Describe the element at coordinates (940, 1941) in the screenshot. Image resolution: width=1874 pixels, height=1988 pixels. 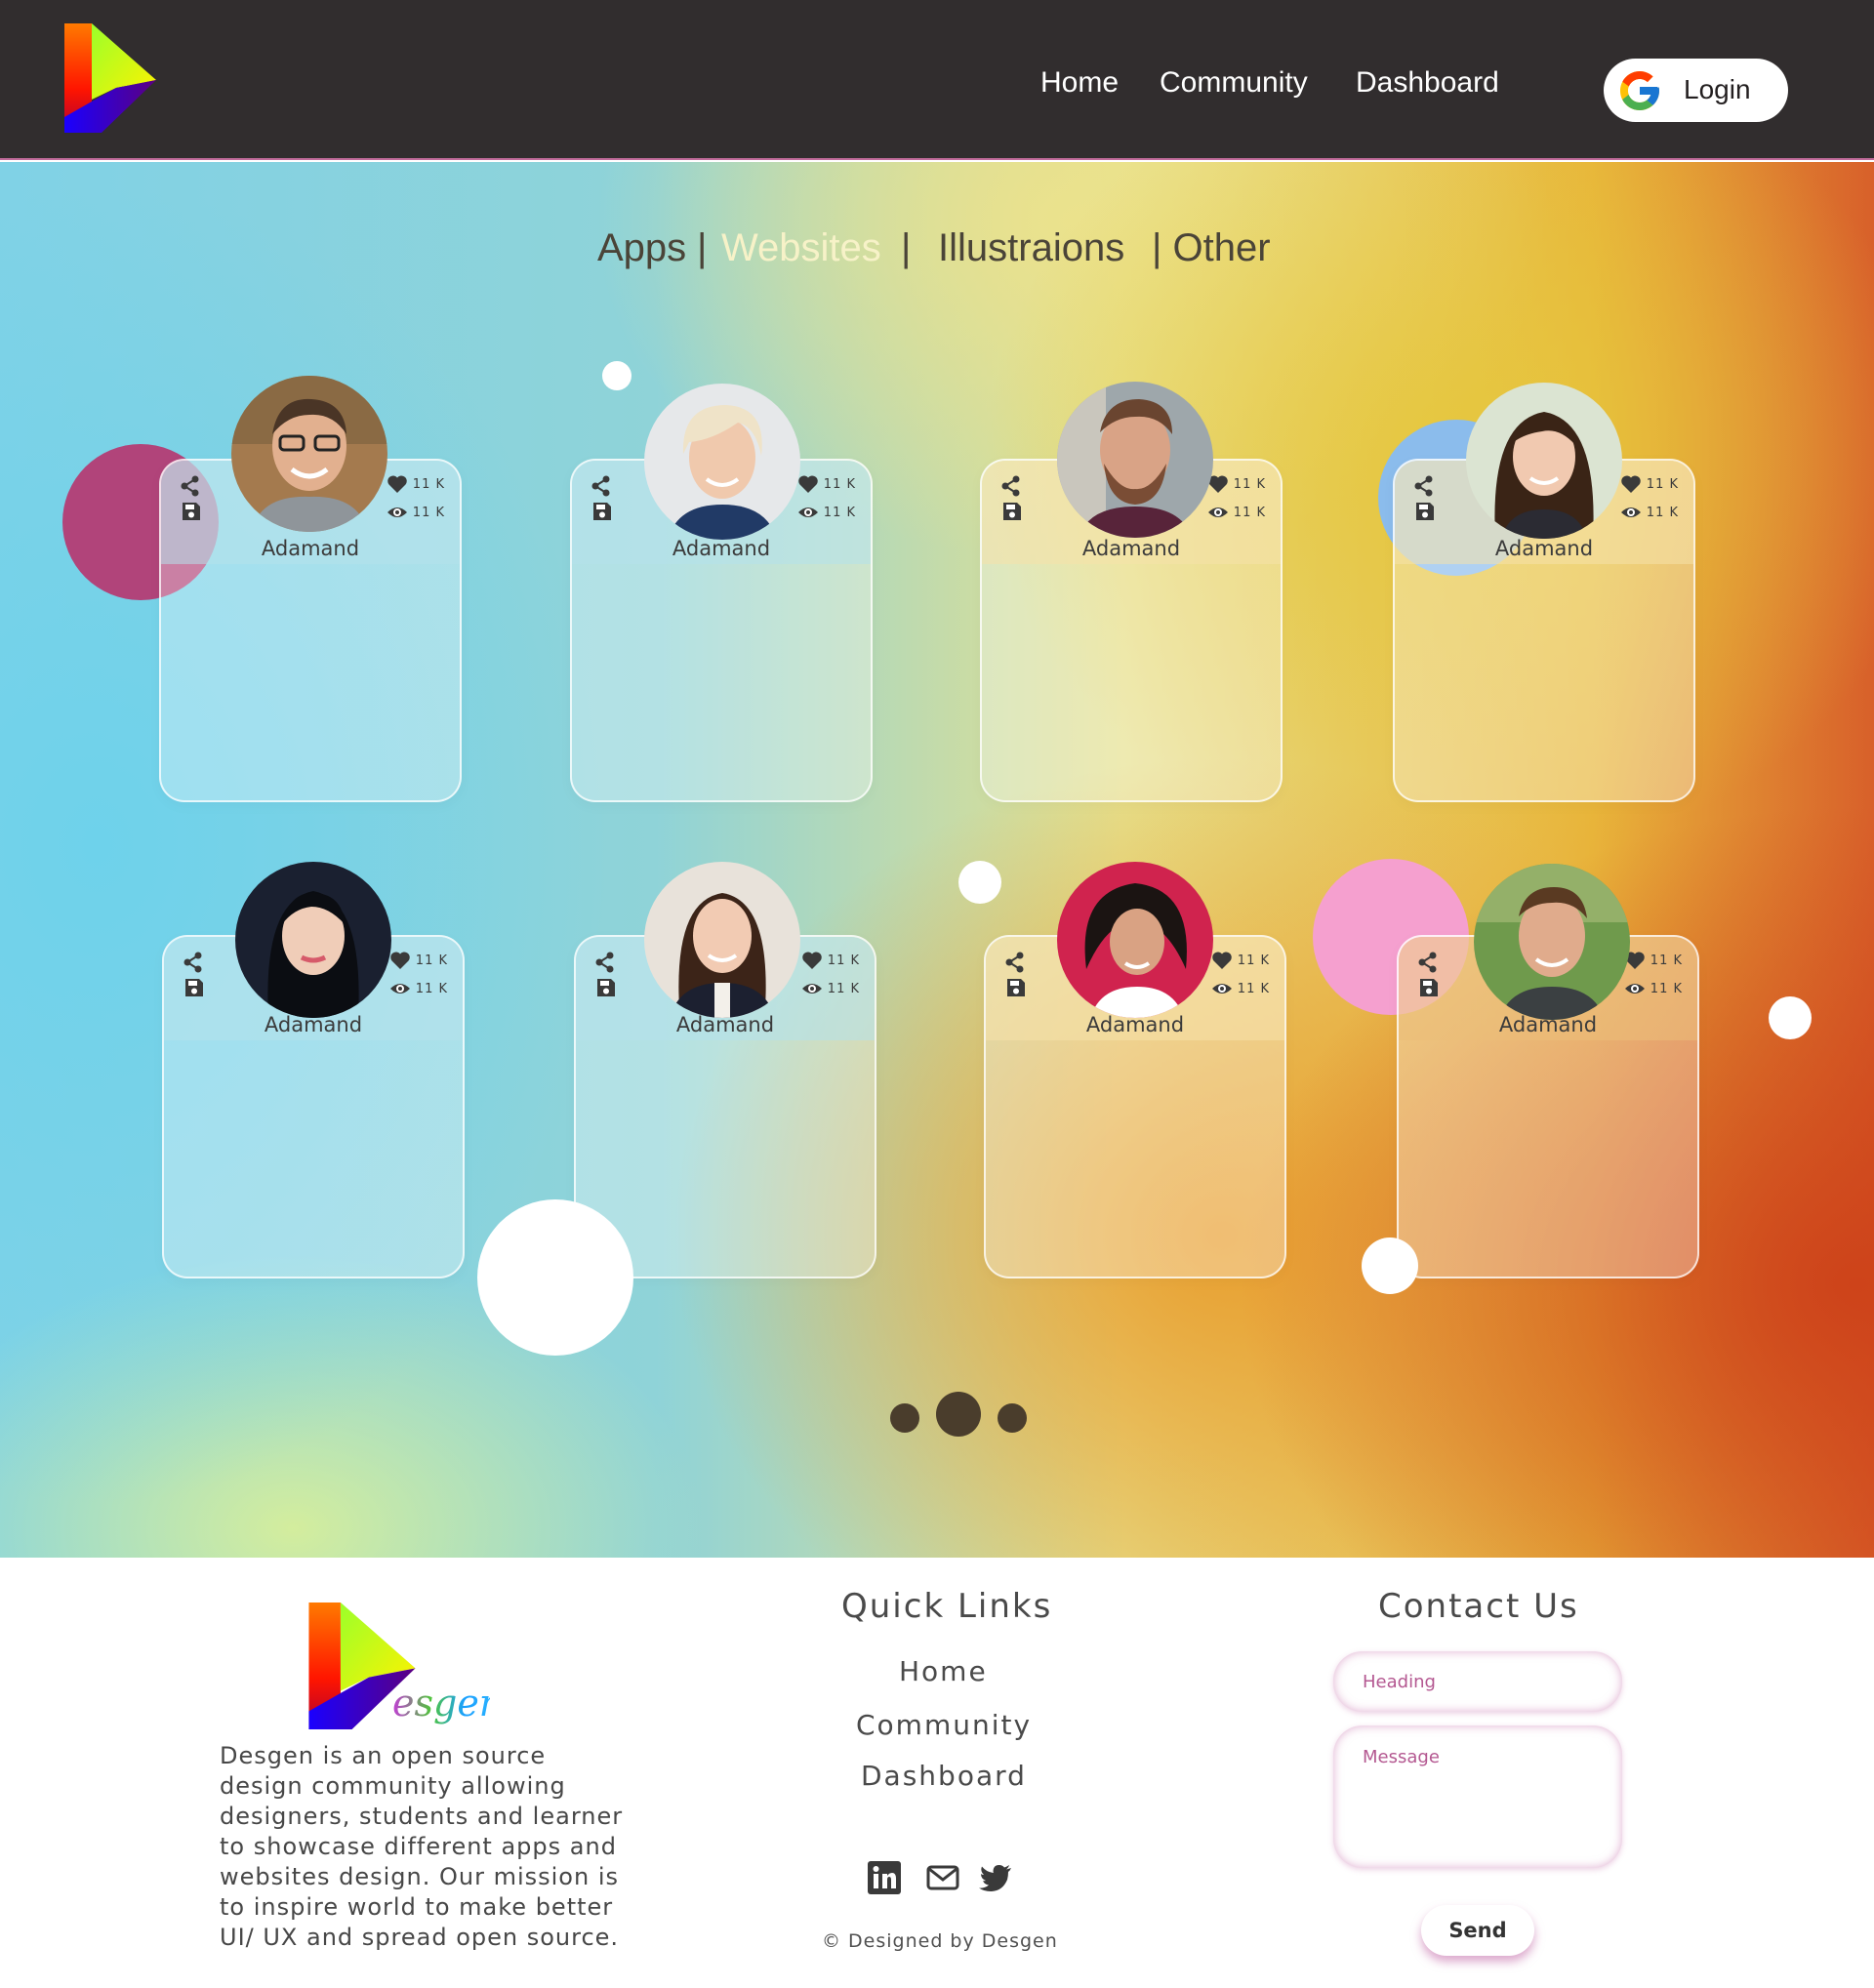
I see `copyright-text: © Designed by Desgen` at that location.